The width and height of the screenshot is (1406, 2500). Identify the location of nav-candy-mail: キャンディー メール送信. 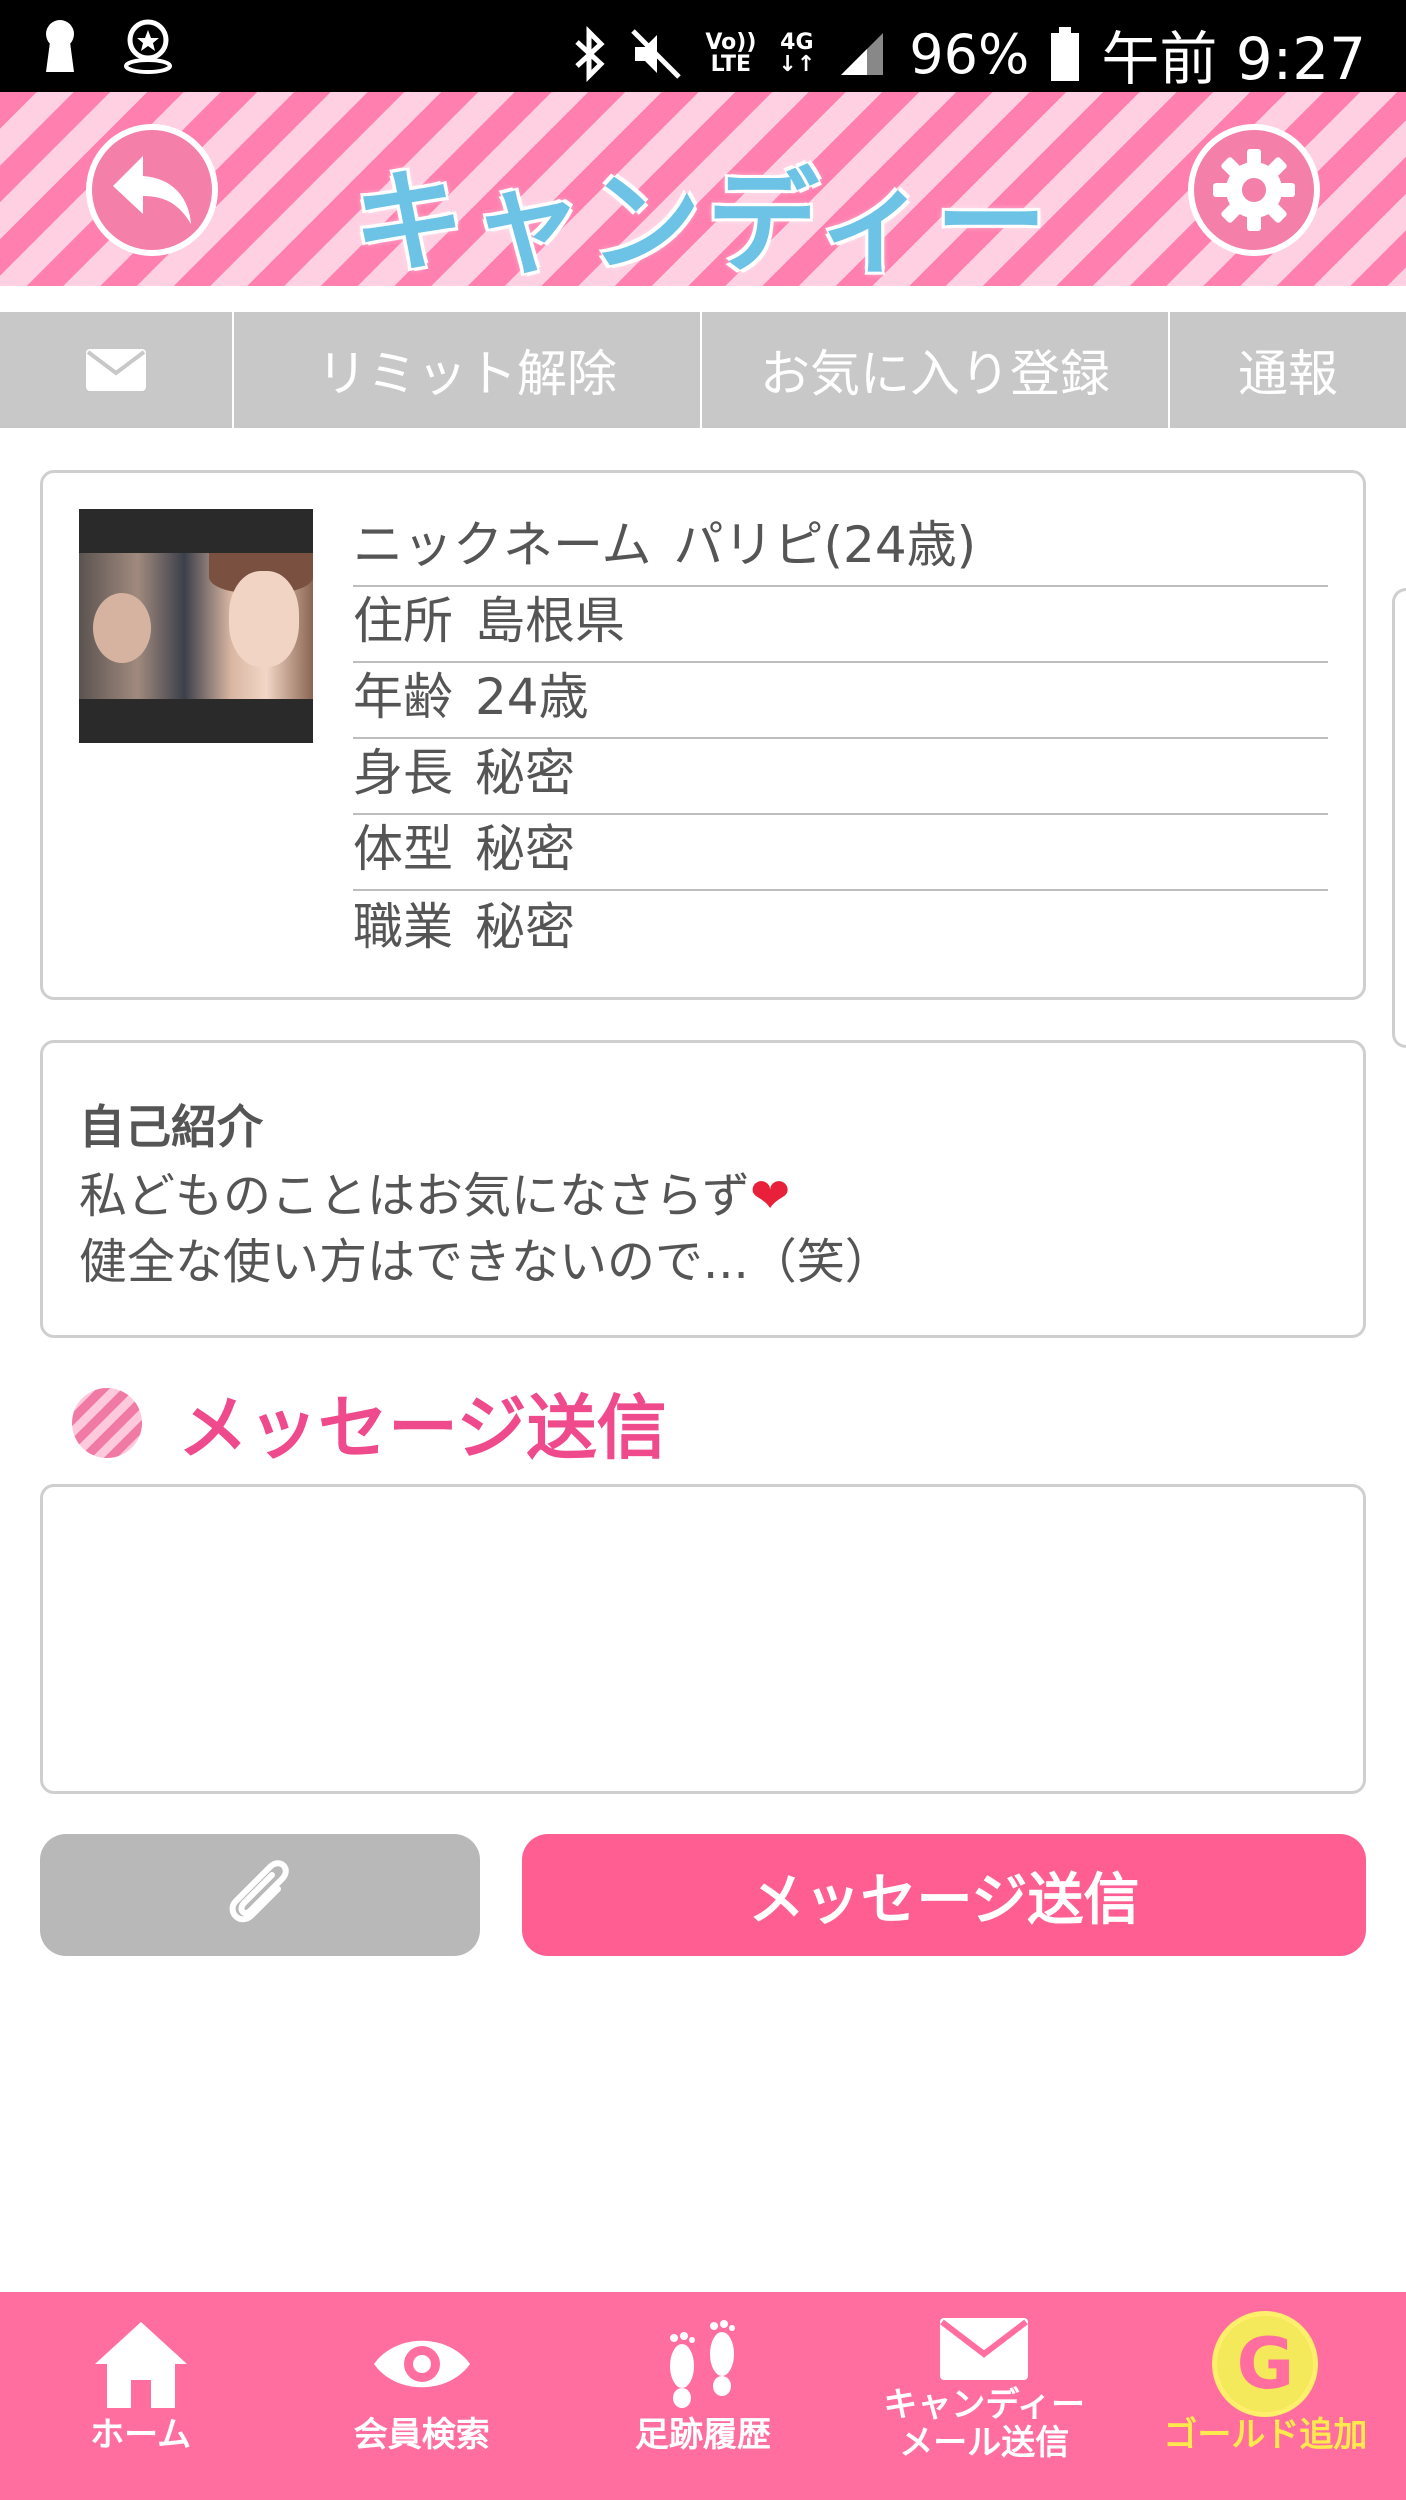
(984, 2396).